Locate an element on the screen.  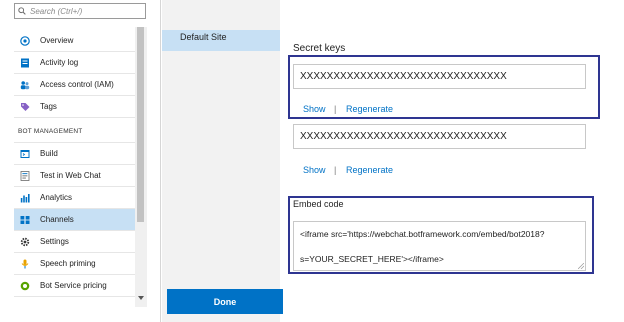
sidebar-item-test-in-web-chat: Test in Web Chat is located at coordinates (74, 176).